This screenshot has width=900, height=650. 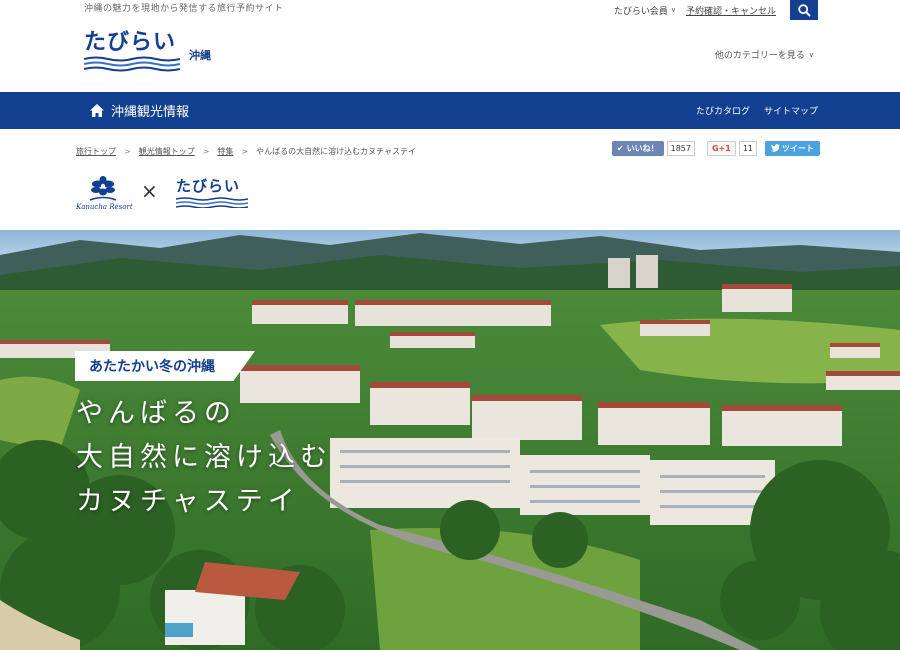 I want to click on like-icon: ✔, so click(x=620, y=148).